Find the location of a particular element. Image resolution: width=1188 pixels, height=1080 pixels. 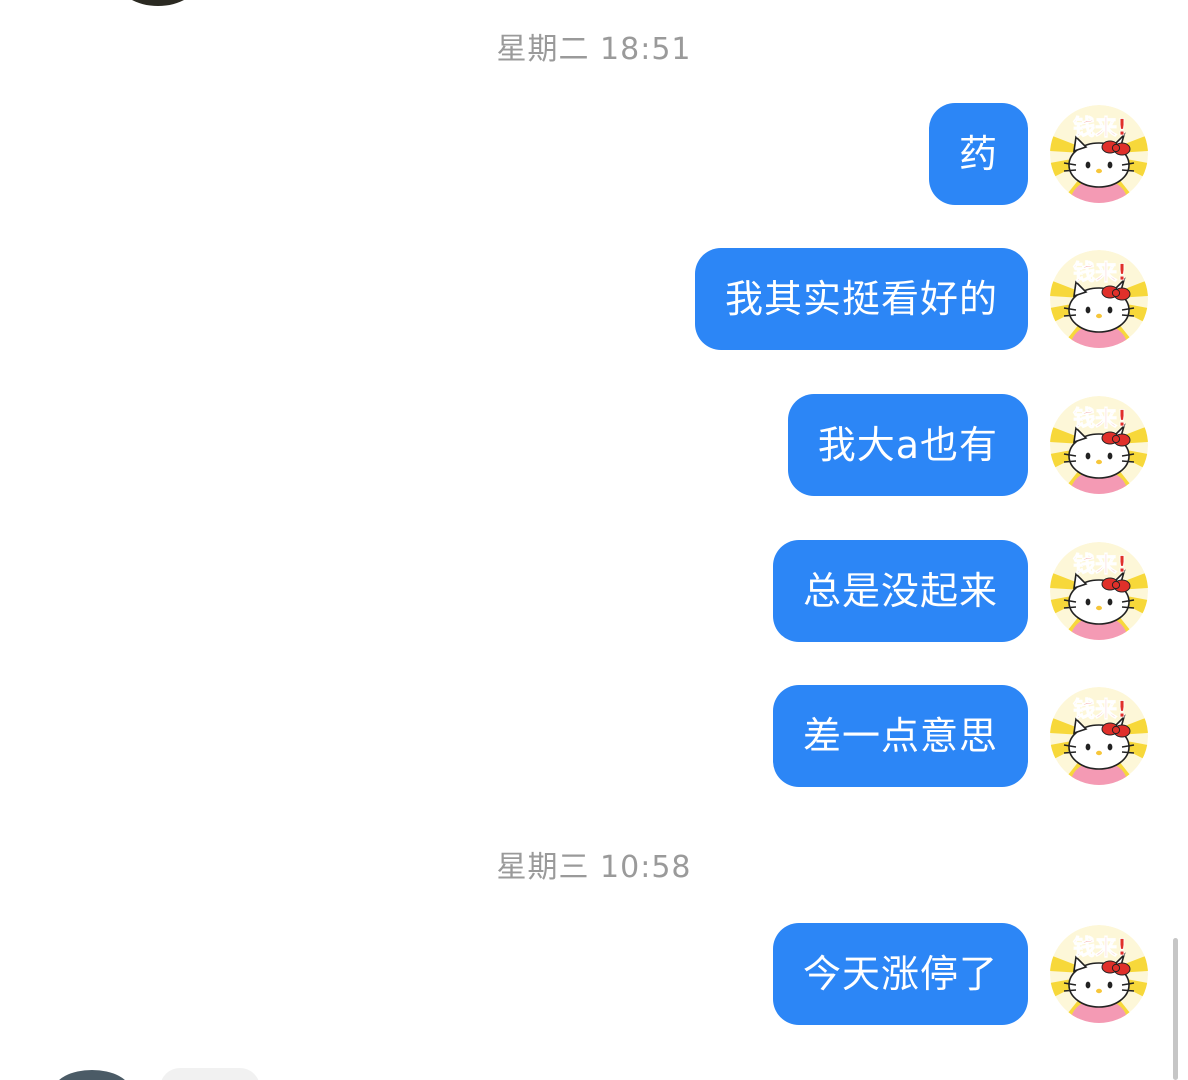

message-row: 今天涨停了 钱来! is located at coordinates (960, 974).